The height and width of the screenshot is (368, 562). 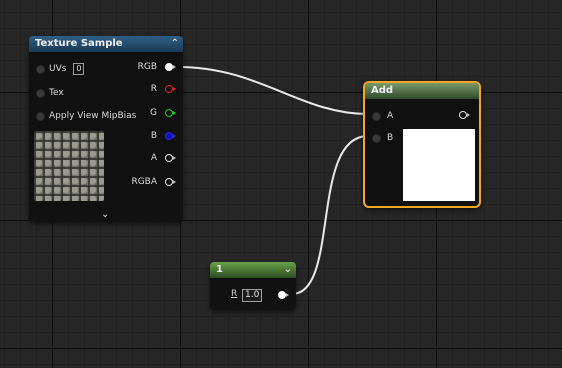 What do you see at coordinates (330, 215) in the screenshot?
I see `wire-constant-to-b` at bounding box center [330, 215].